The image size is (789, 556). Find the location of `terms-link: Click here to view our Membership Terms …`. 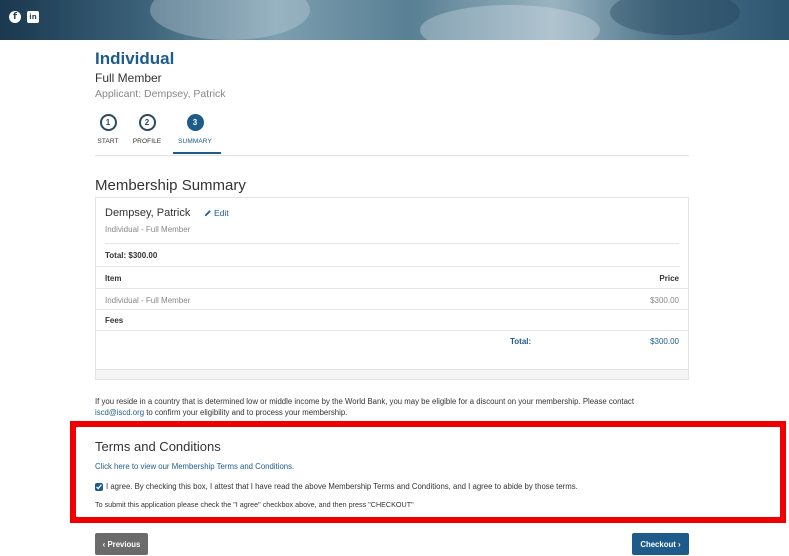

terms-link: Click here to view our Membership Terms … is located at coordinates (194, 466).